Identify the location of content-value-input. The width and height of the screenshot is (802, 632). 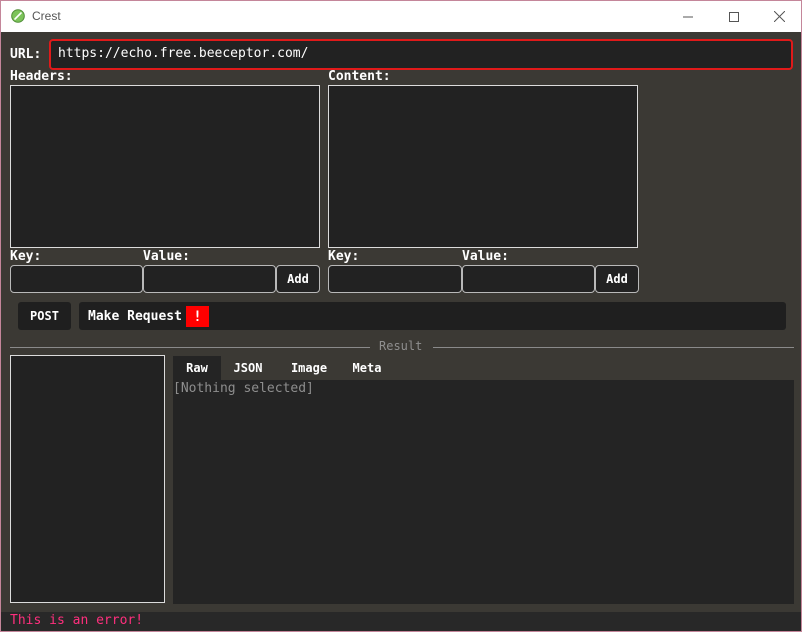
(528, 279).